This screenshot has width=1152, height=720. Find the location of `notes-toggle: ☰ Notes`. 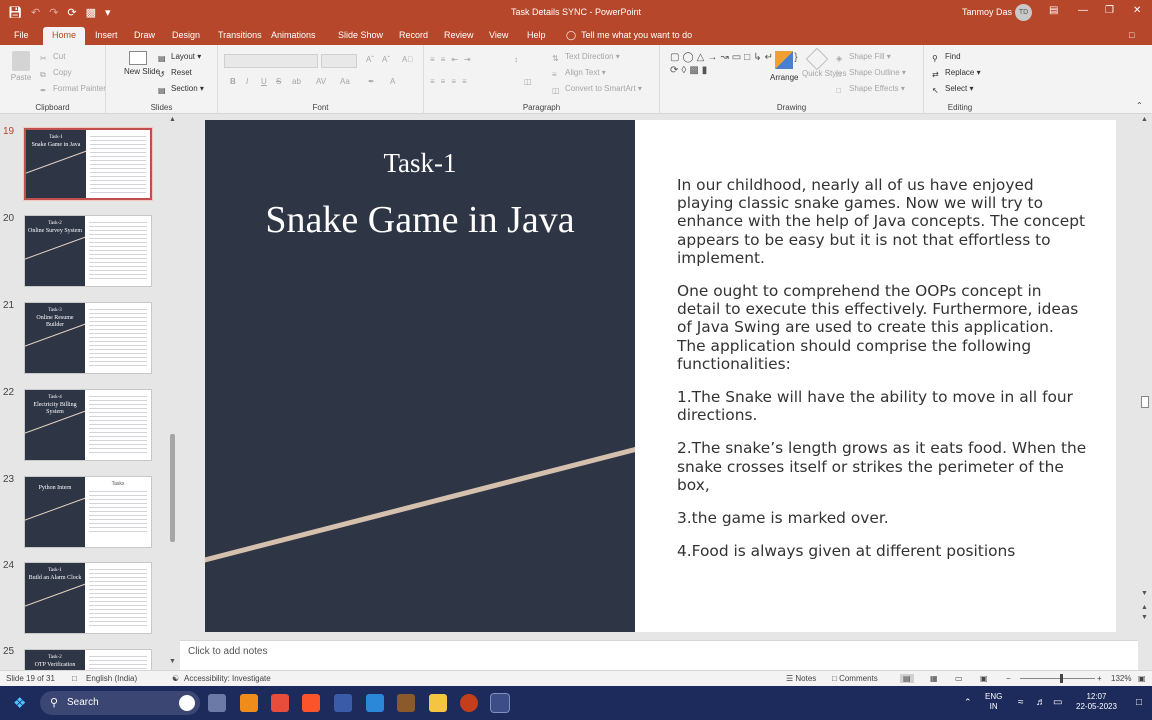

notes-toggle: ☰ Notes is located at coordinates (801, 678).